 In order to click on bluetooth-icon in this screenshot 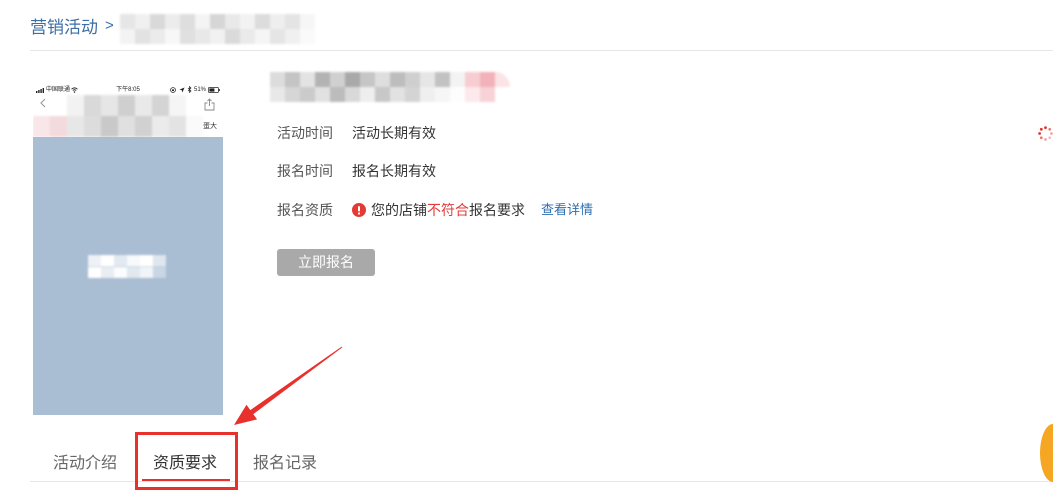, I will do `click(189, 89)`.